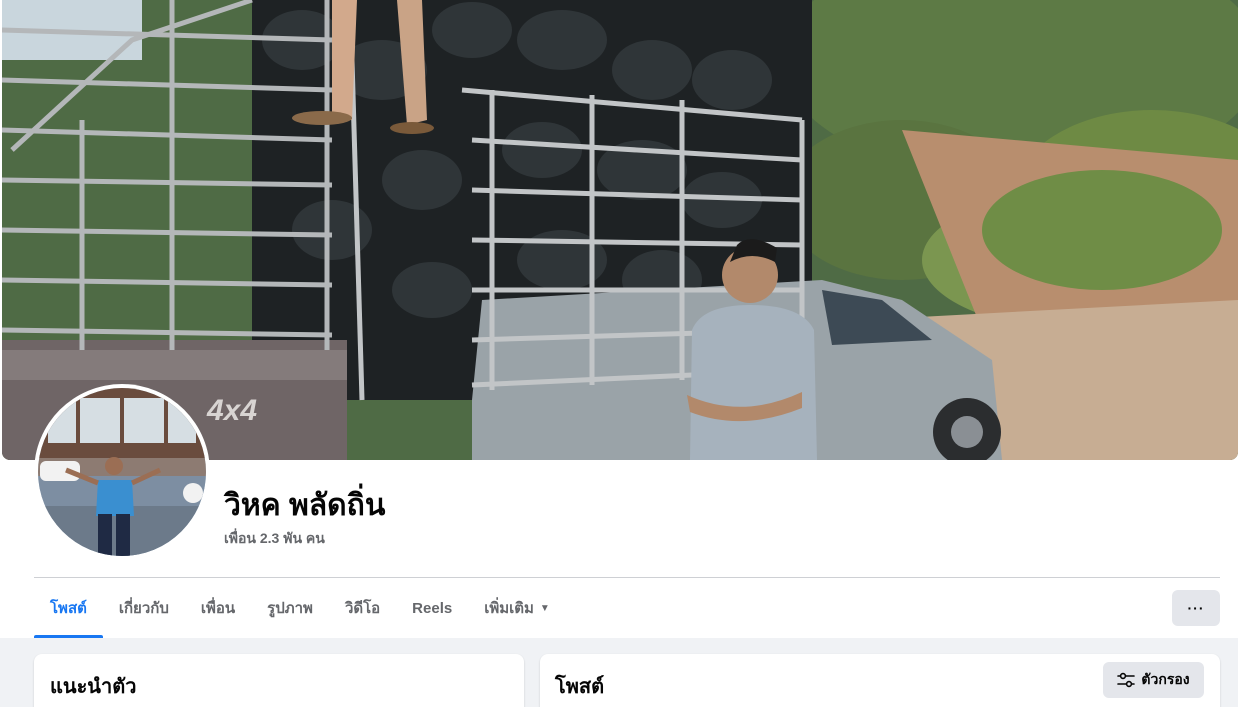 The image size is (1238, 707). Describe the element at coordinates (305, 505) in the screenshot. I see `profile-name: วิหค พลัดถิ่น` at that location.